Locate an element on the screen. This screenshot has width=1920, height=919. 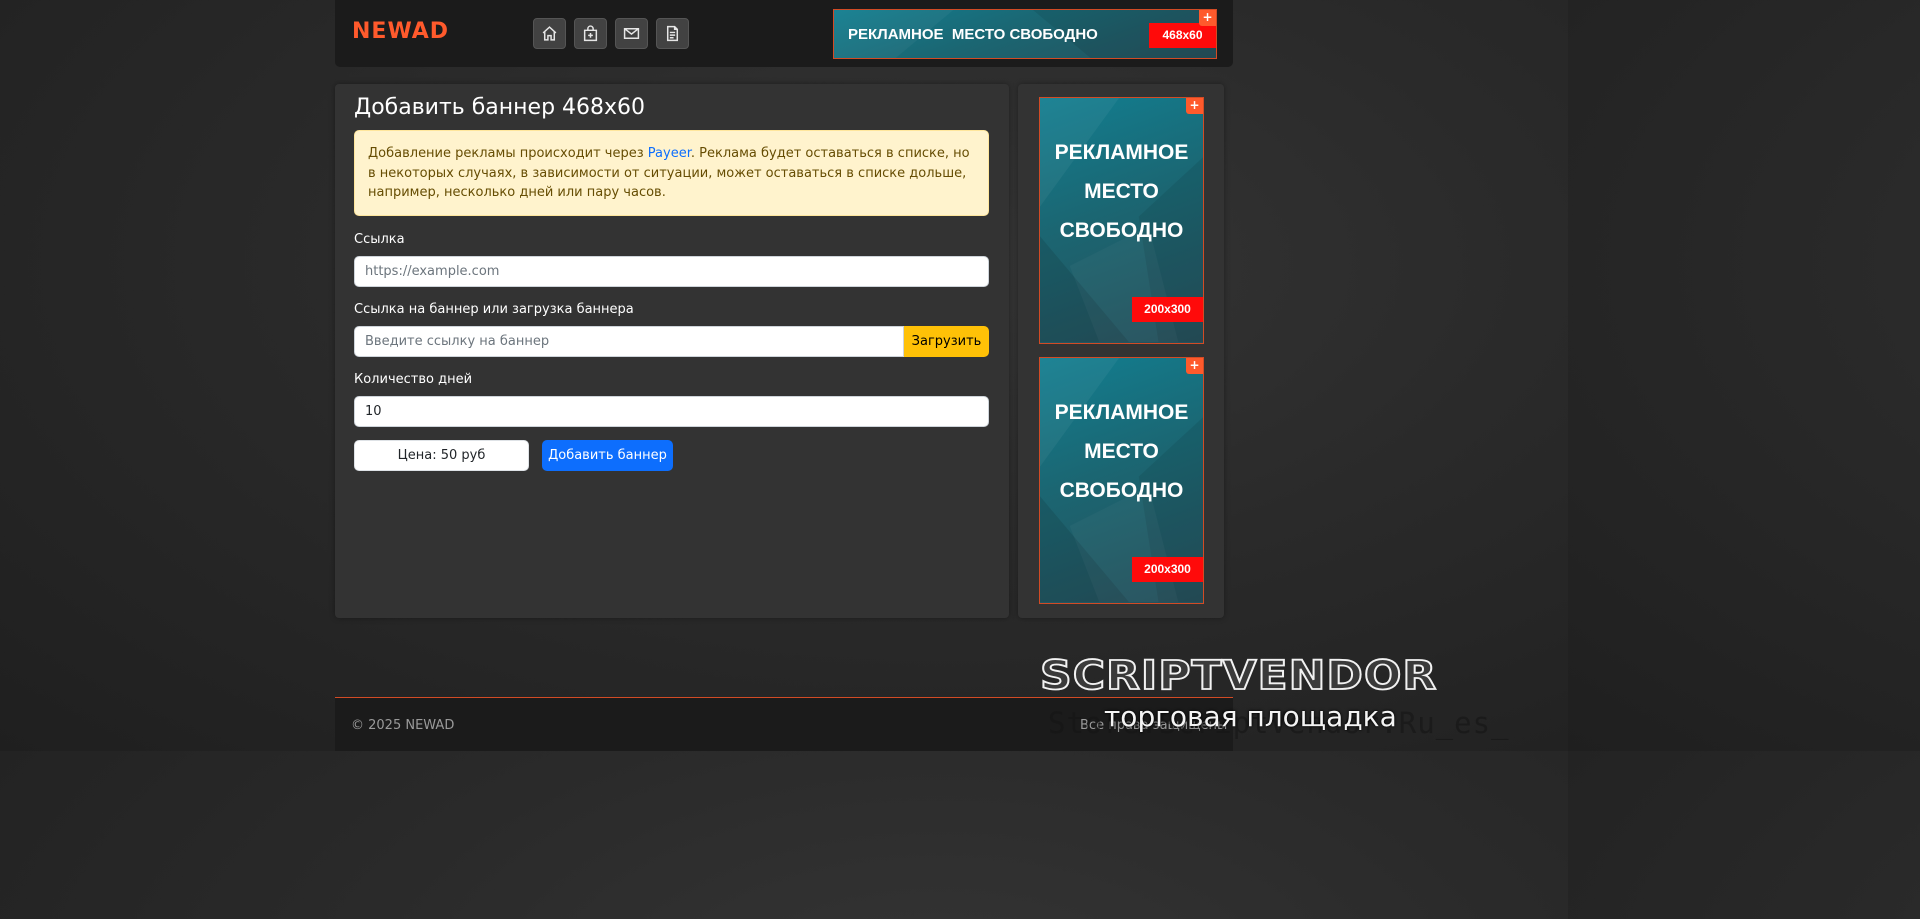
add-banner-submit-button: Добавить баннер is located at coordinates (607, 455).